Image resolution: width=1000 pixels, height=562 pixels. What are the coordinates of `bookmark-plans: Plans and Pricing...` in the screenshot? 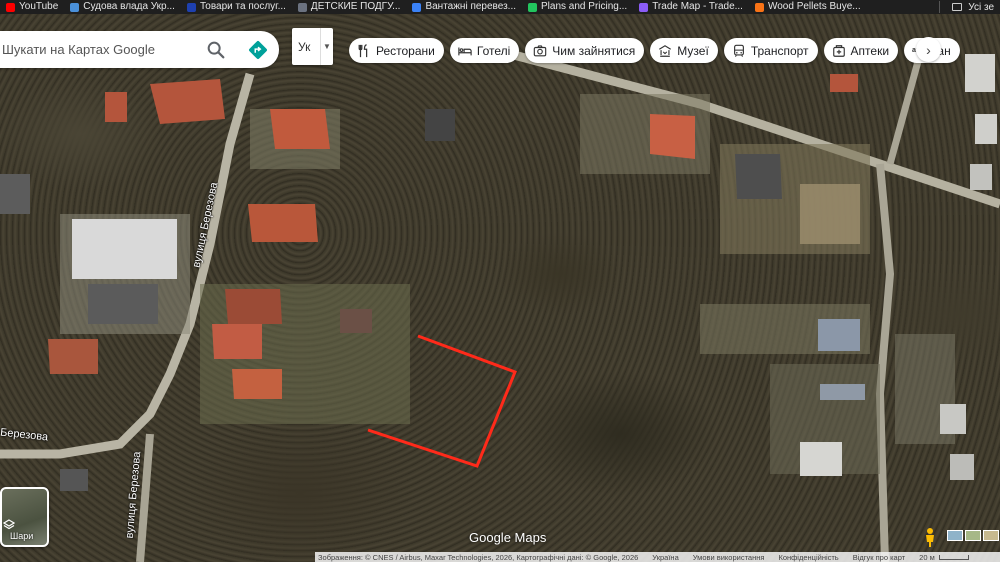 It's located at (577, 7).